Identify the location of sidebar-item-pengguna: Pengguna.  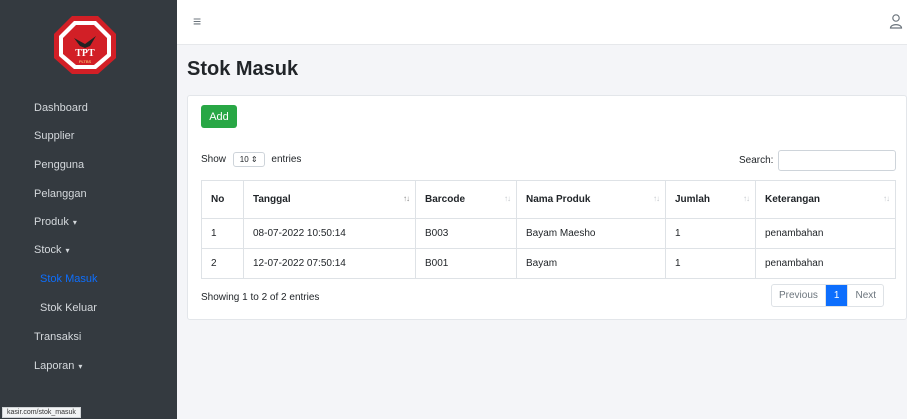
(59, 165).